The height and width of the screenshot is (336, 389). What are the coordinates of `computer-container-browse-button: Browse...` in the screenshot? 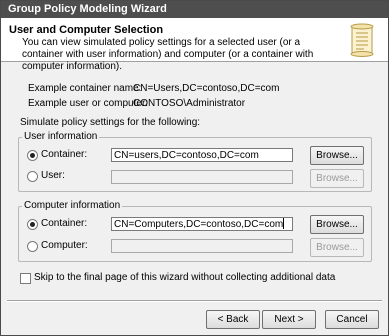 It's located at (337, 224).